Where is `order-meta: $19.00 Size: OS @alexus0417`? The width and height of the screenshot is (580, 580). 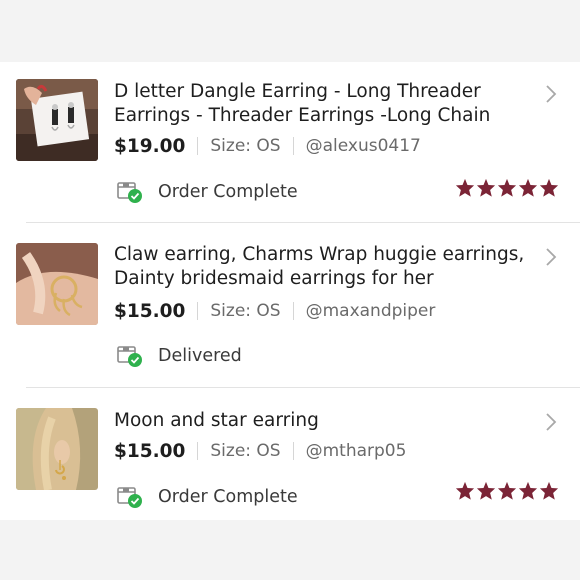 order-meta: $19.00 Size: OS @alexus0417 is located at coordinates (267, 146).